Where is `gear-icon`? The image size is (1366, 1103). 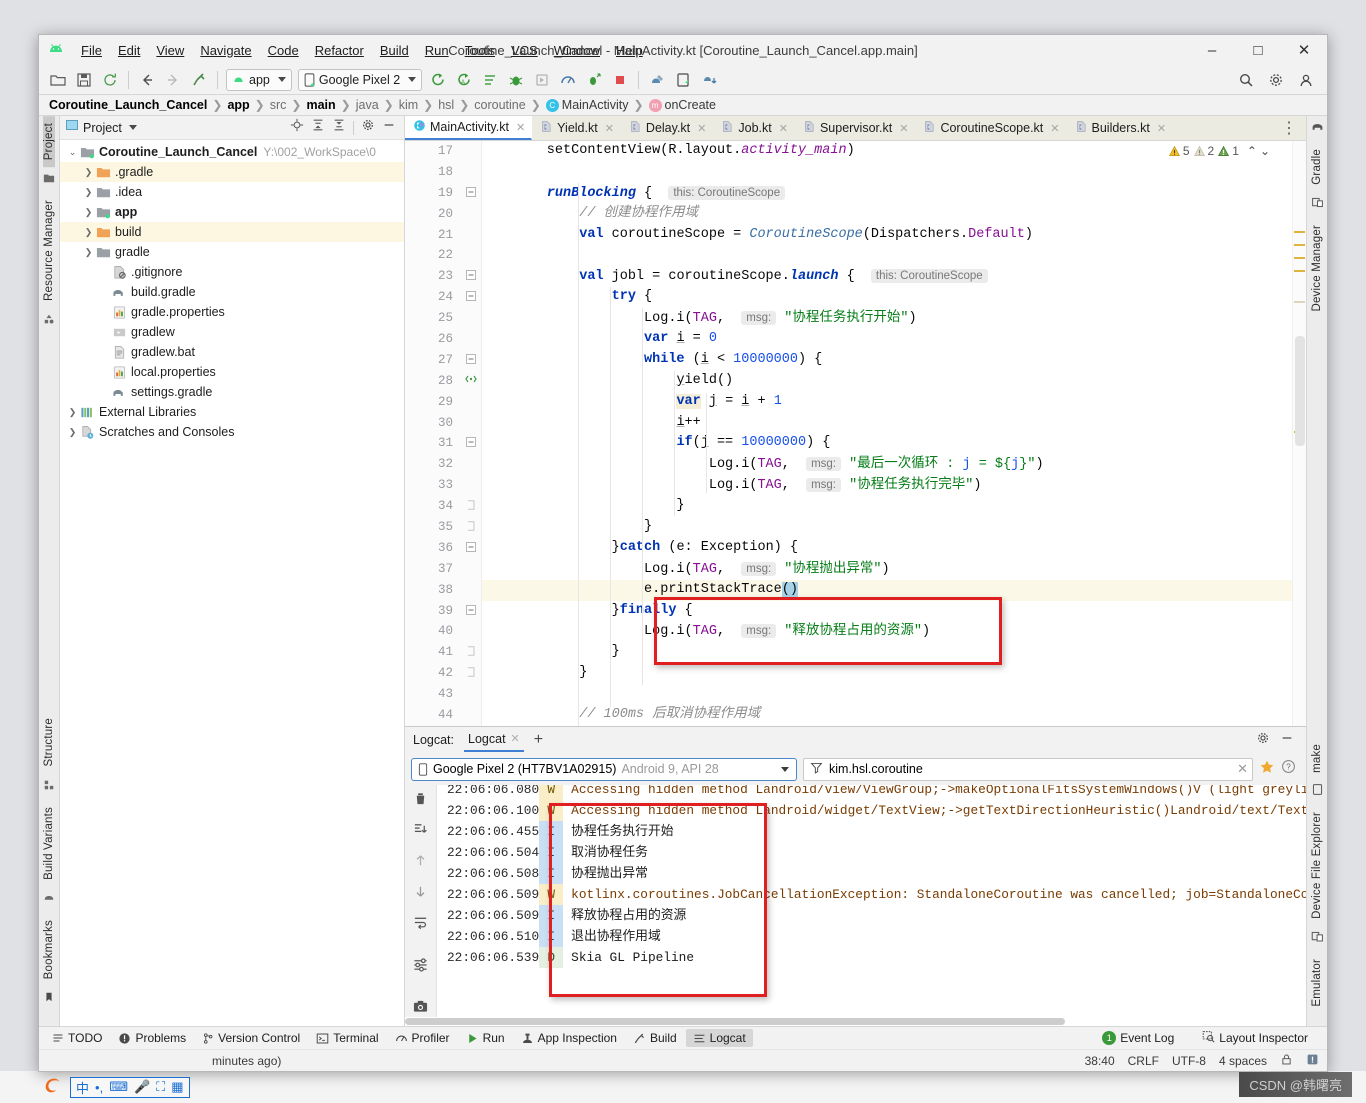 gear-icon is located at coordinates (1276, 80).